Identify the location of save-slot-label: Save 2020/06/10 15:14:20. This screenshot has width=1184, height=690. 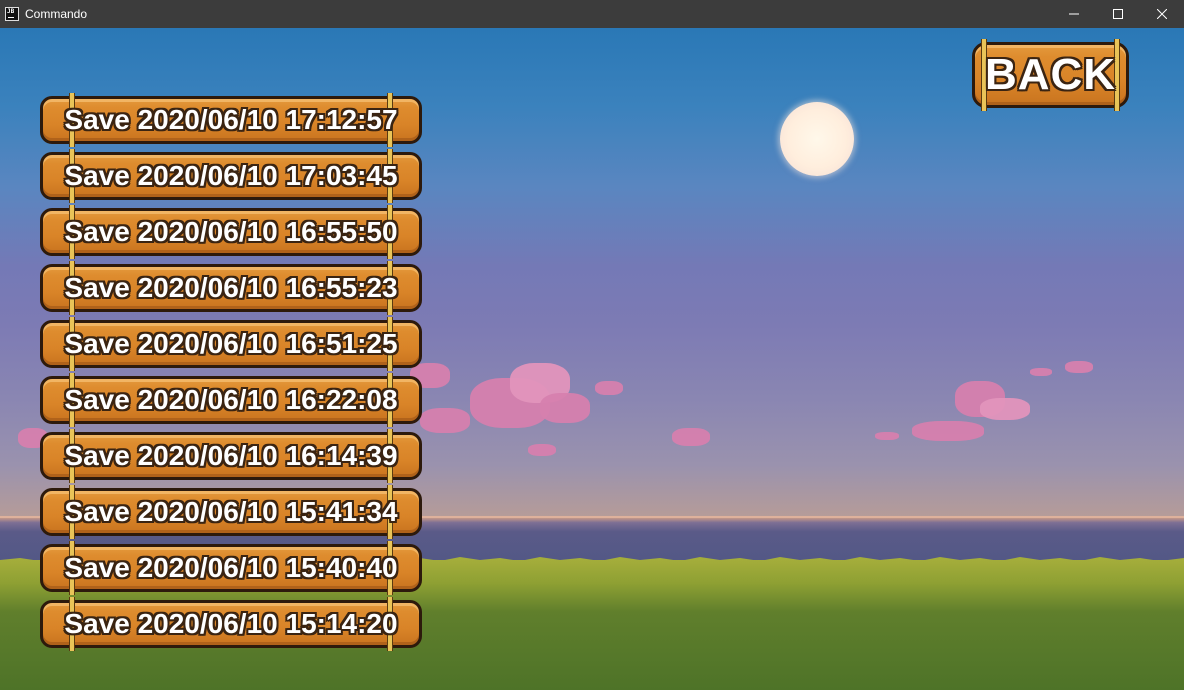
(231, 623).